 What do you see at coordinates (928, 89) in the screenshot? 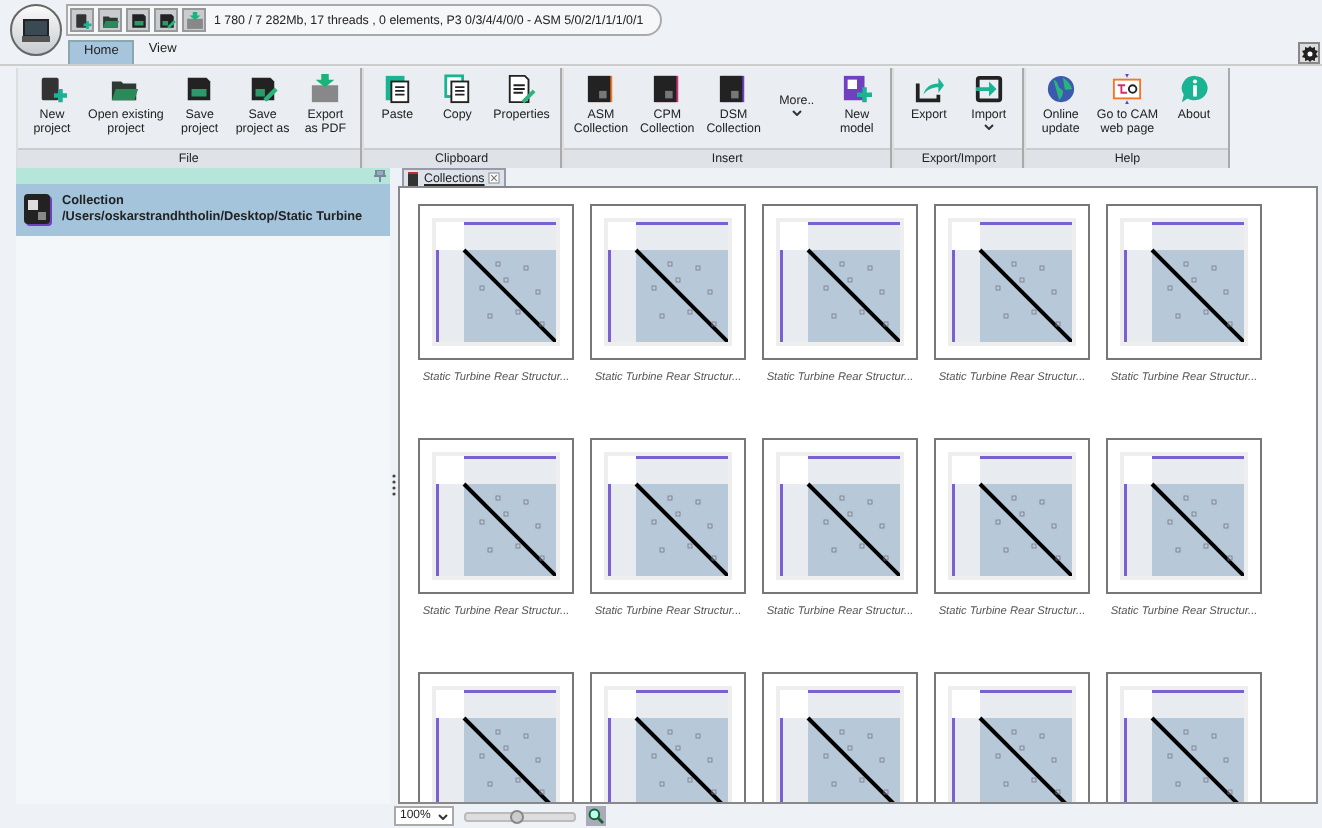
I see `export-arrow-icon` at bounding box center [928, 89].